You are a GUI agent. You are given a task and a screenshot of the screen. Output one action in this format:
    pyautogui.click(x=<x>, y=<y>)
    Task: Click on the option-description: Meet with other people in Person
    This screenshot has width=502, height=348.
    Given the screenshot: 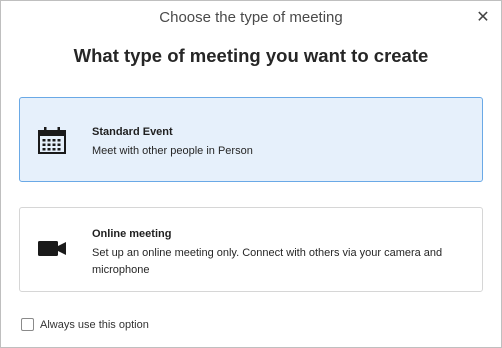 What is the action you would take?
    pyautogui.click(x=172, y=151)
    